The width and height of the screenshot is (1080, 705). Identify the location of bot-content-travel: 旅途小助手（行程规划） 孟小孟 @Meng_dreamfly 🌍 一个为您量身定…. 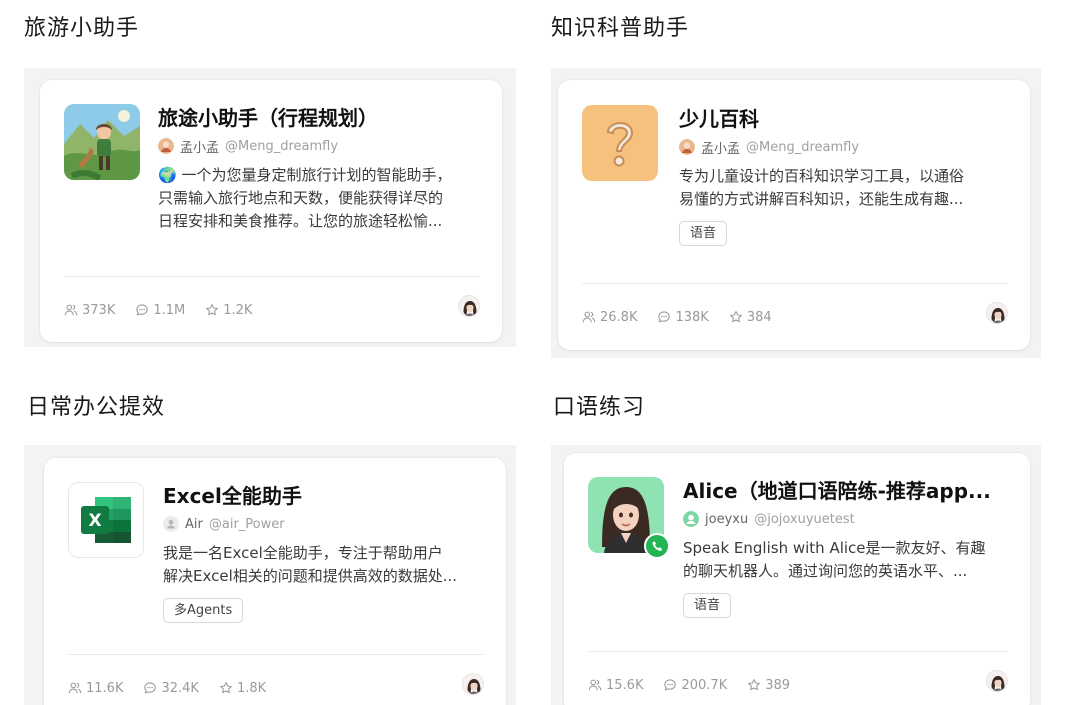
(319, 168).